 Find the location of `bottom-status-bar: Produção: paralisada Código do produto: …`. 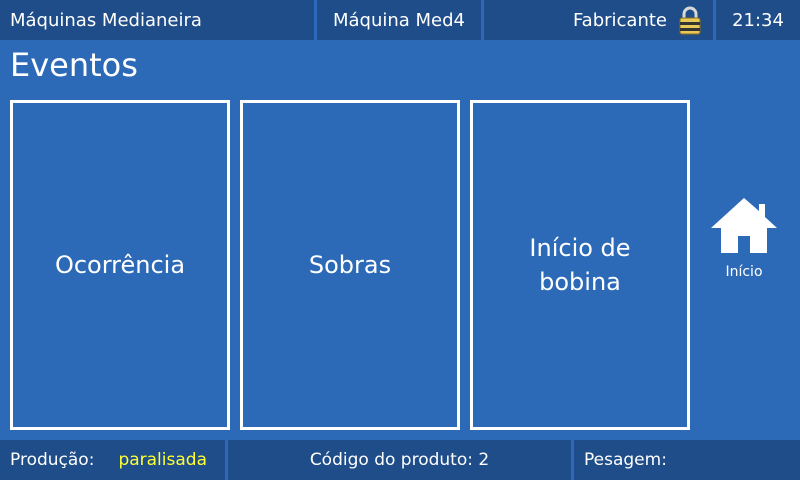

bottom-status-bar: Produção: paralisada Código do produto: … is located at coordinates (400, 460).